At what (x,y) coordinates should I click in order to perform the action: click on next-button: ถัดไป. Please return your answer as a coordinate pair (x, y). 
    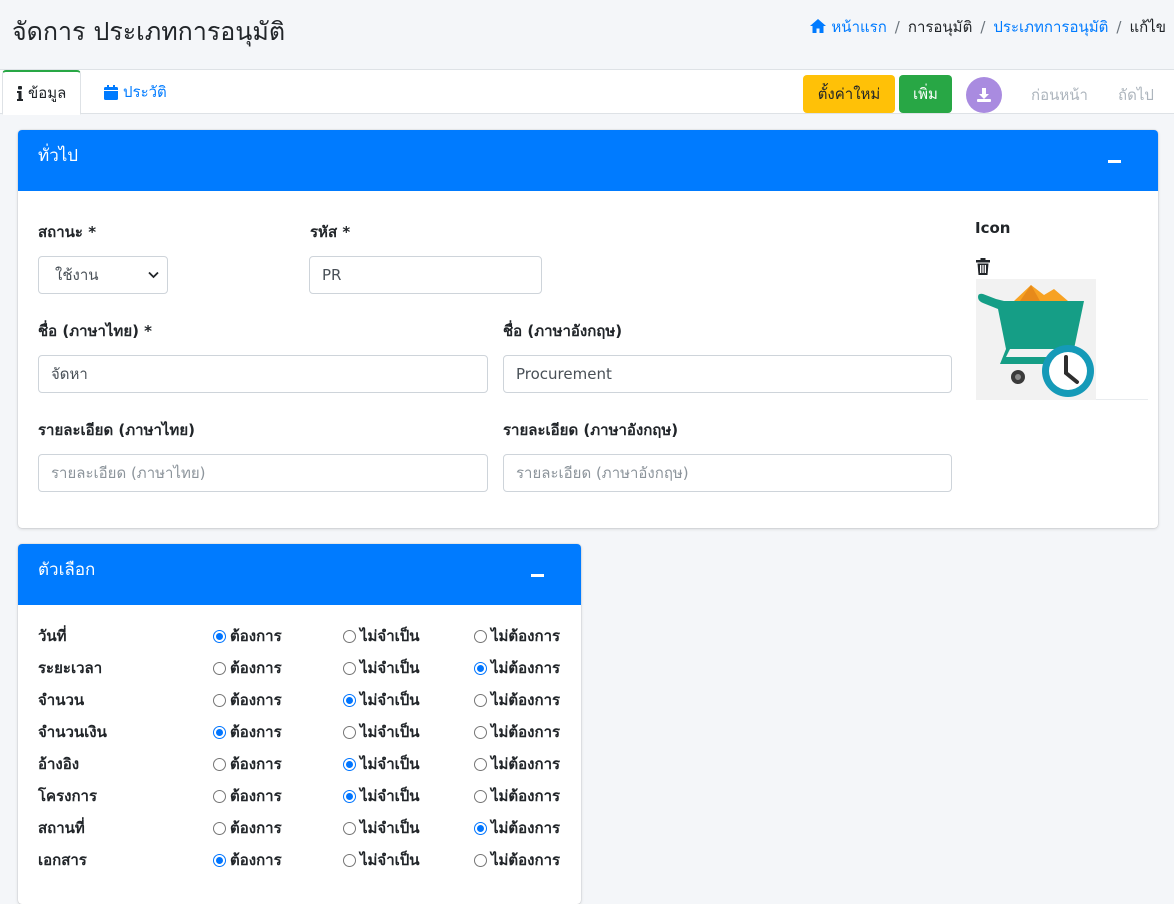
    Looking at the image, I should click on (1136, 95).